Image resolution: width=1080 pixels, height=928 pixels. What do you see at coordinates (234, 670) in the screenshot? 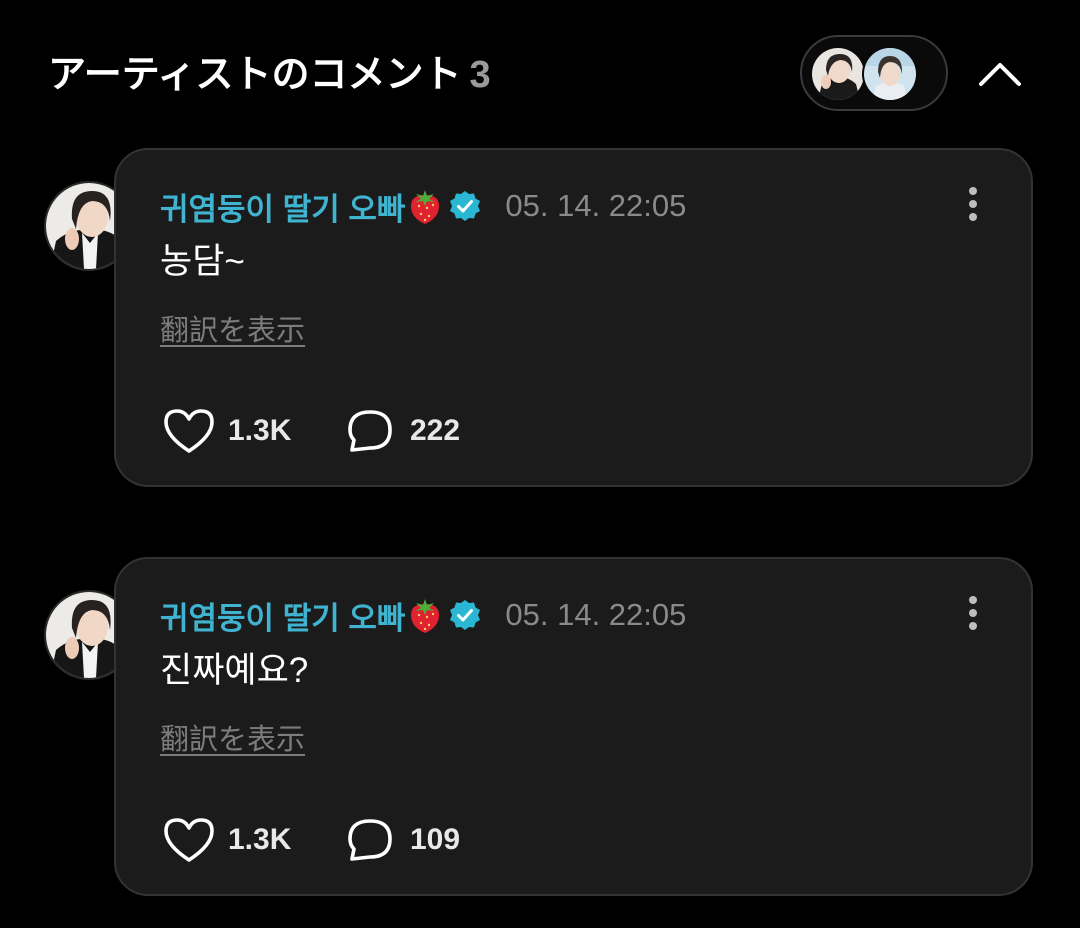
I see `comment-text: 진짜예요?` at bounding box center [234, 670].